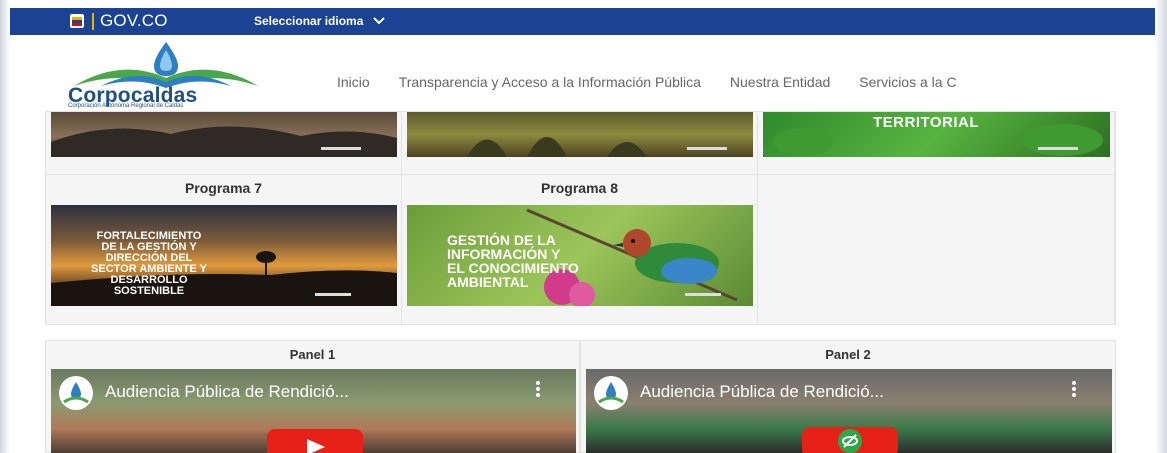 The image size is (1167, 453). Describe the element at coordinates (223, 188) in the screenshot. I see `program-7-title: Programa 7` at that location.